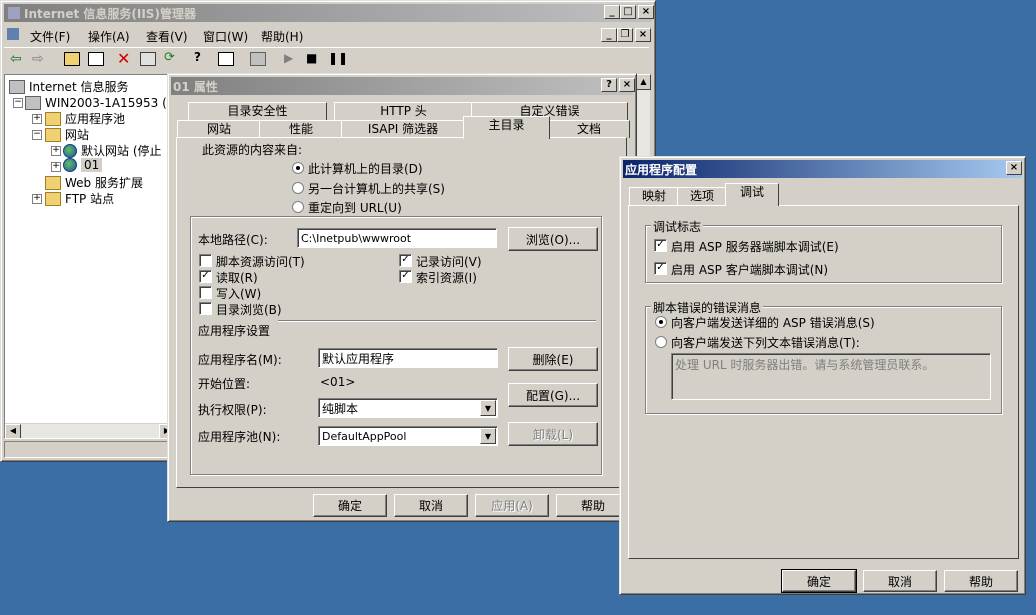 This screenshot has width=1036, height=615. I want to click on menu-window: 窗口(W), so click(225, 36).